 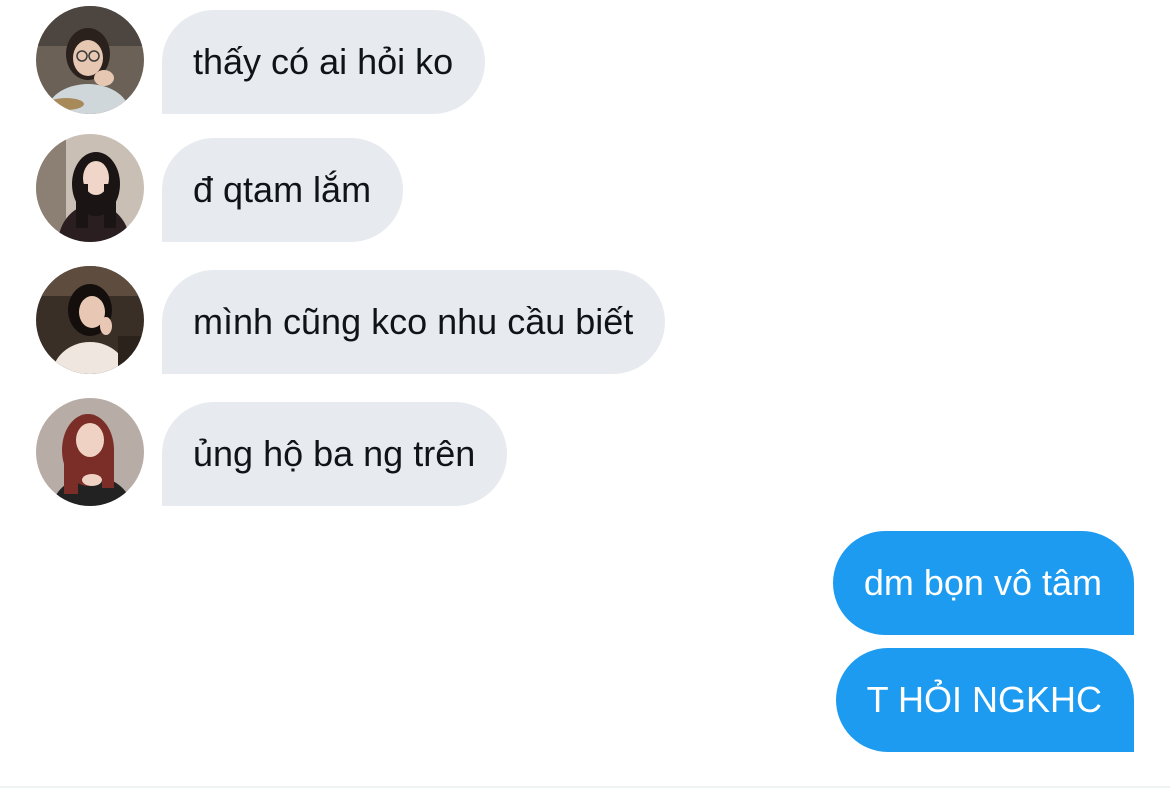 I want to click on message-text: dm bọn vô tâm, so click(x=982, y=582).